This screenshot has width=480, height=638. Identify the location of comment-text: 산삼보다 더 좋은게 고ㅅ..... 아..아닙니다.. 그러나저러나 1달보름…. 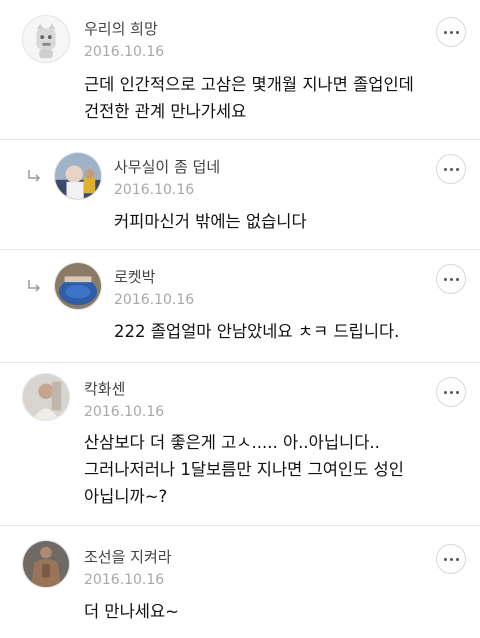
(244, 469).